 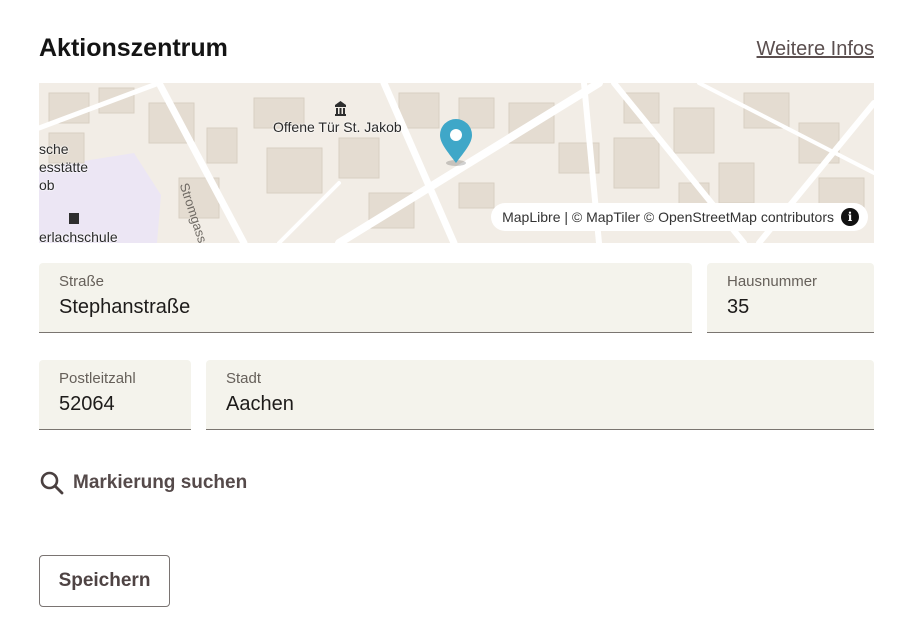 What do you see at coordinates (47, 185) in the screenshot?
I see `map-label-3: ob` at bounding box center [47, 185].